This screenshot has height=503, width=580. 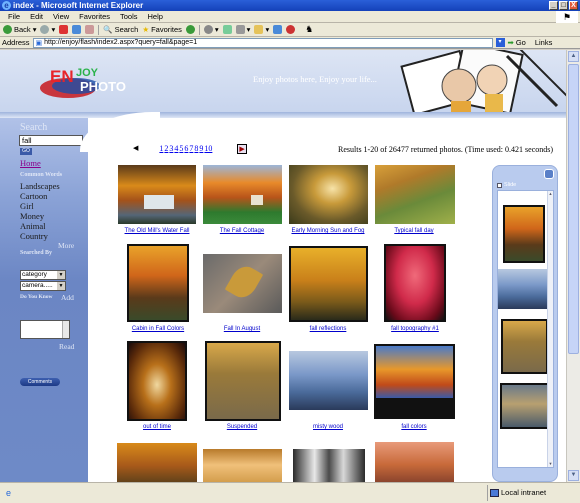 What do you see at coordinates (64, 29) in the screenshot?
I see `stop-button` at bounding box center [64, 29].